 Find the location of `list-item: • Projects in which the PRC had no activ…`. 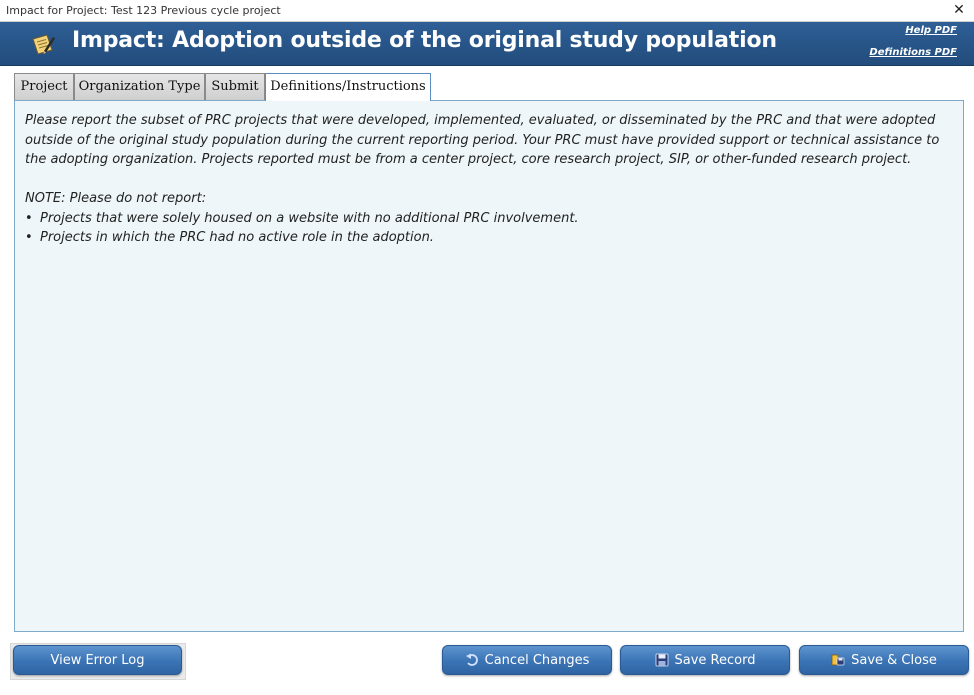

list-item: • Projects in which the PRC had no activ… is located at coordinates (487, 238).